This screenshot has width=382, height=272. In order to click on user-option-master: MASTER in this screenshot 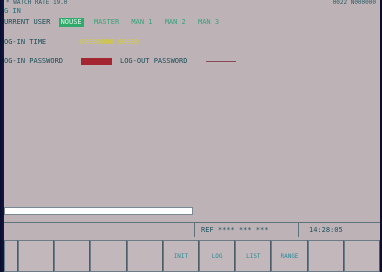, I will do `click(106, 22)`.